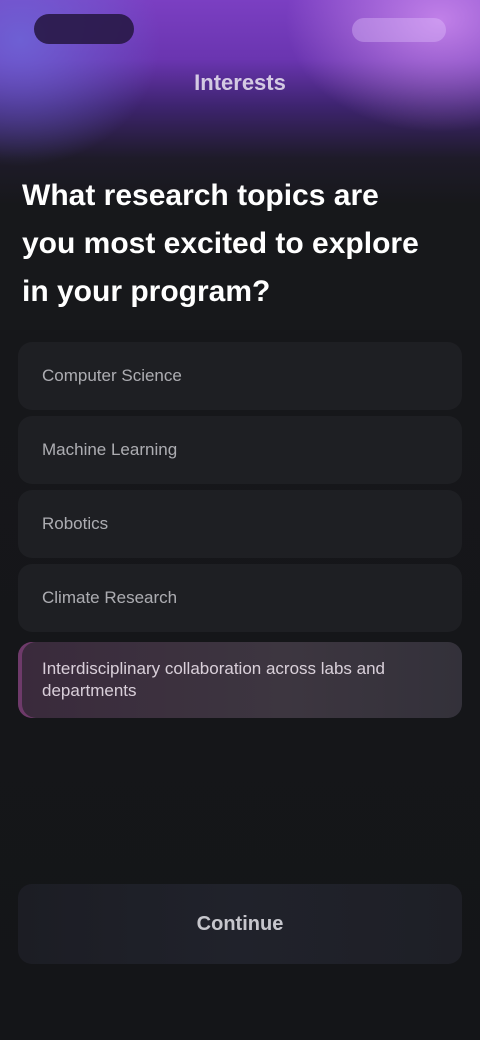 The width and height of the screenshot is (480, 1040). What do you see at coordinates (112, 375) in the screenshot?
I see `option-label: Computer Science` at bounding box center [112, 375].